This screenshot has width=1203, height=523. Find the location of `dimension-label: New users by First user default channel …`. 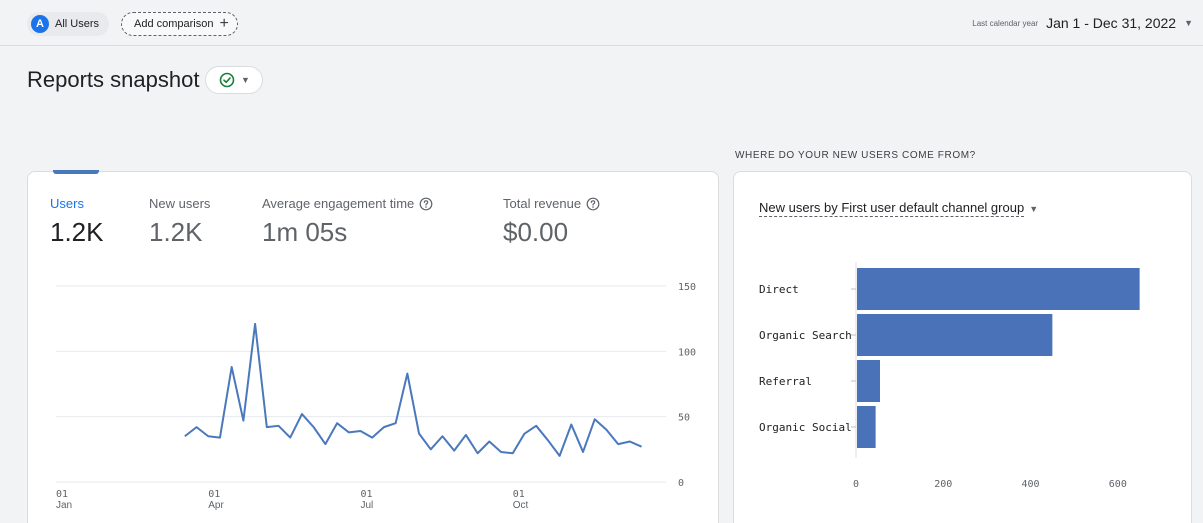

dimension-label: New users by First user default channel … is located at coordinates (892, 208).